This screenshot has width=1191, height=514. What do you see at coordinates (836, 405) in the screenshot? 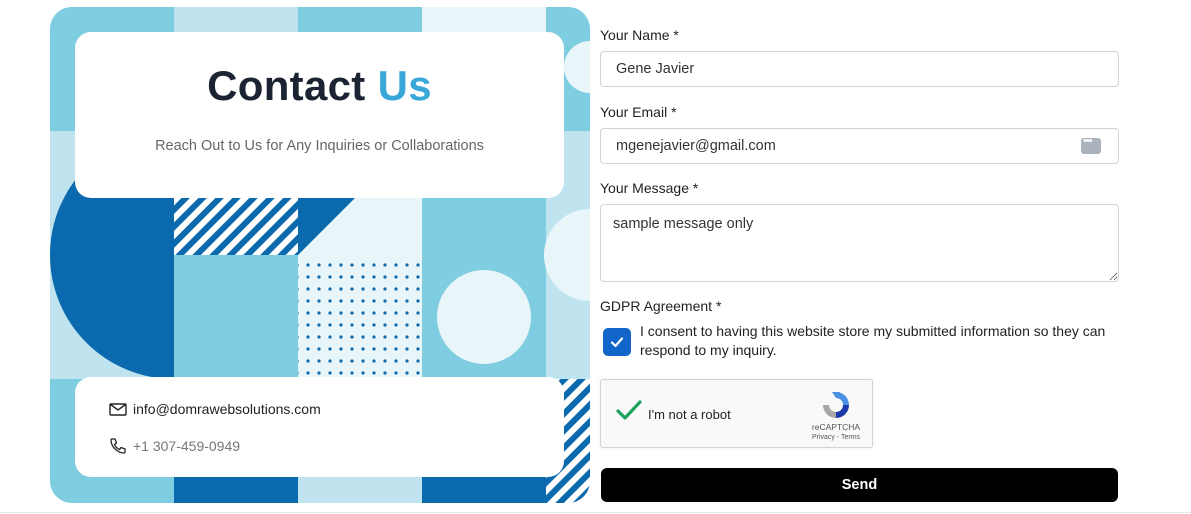
I see `recaptcha-logo-icon` at bounding box center [836, 405].